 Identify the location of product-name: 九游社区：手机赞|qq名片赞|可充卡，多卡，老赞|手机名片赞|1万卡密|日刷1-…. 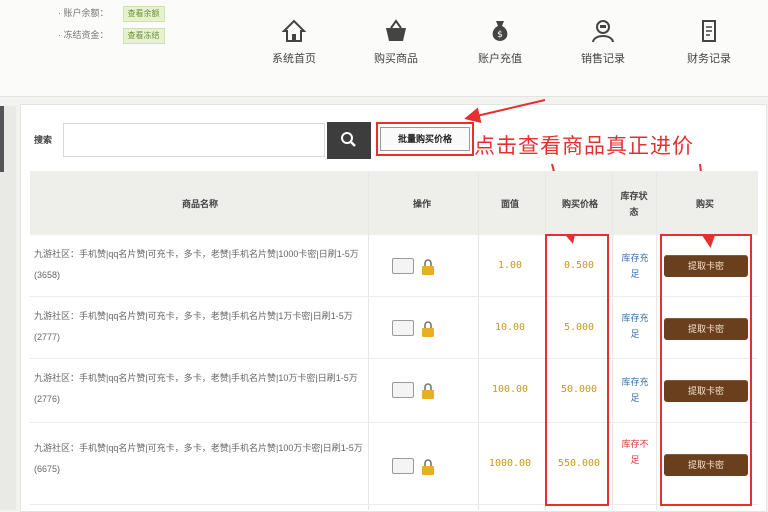
(193, 326).